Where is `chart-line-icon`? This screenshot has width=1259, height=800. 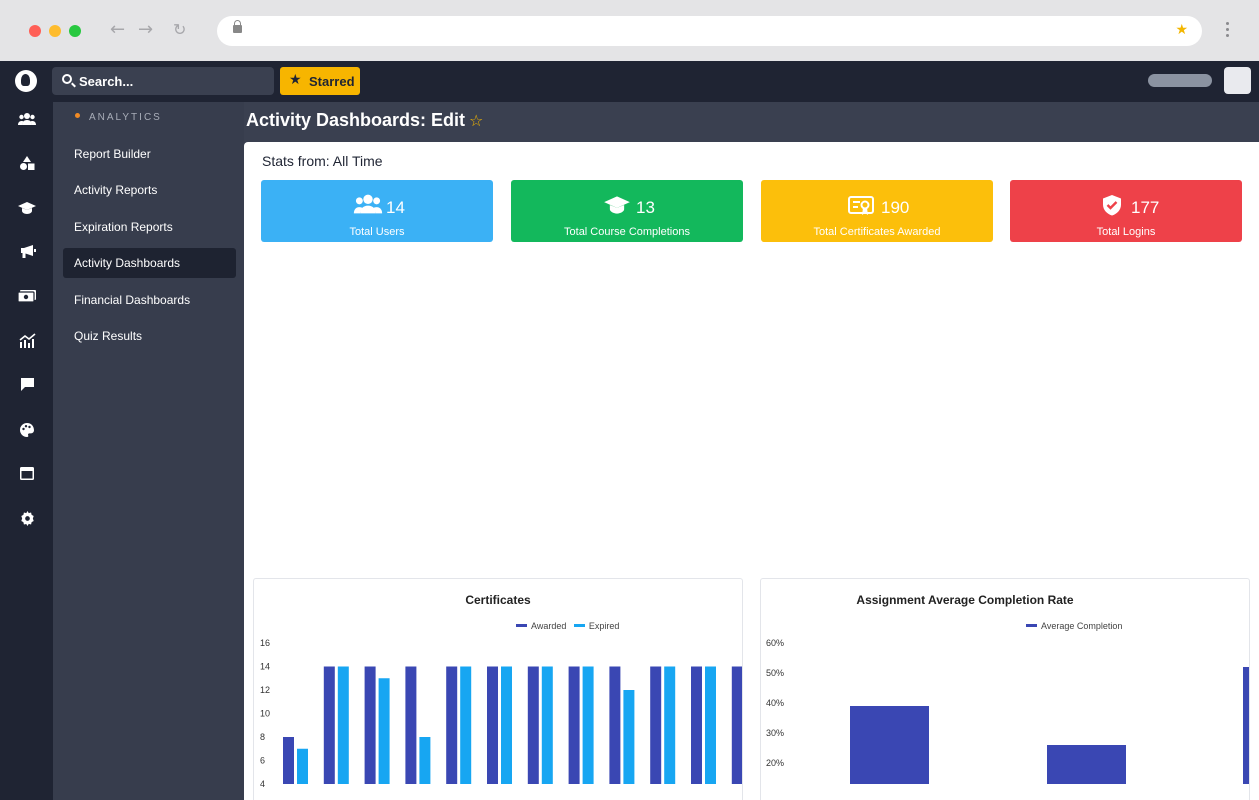 chart-line-icon is located at coordinates (27, 343).